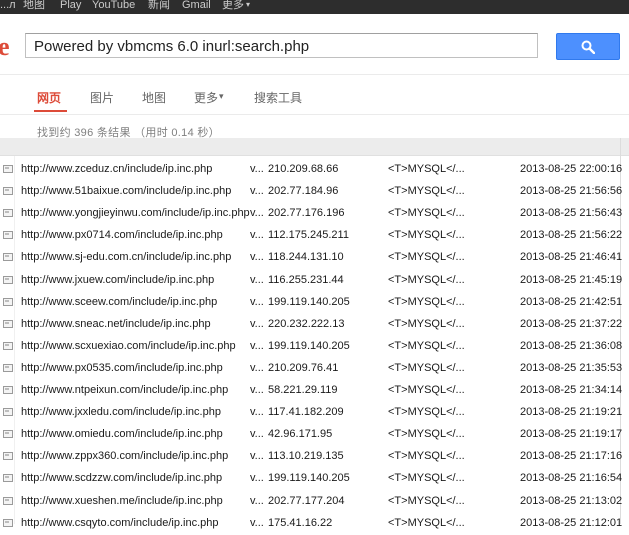 The width and height of the screenshot is (629, 535). What do you see at coordinates (119, 302) in the screenshot?
I see `result-url: http://www.sceew.com/include/ip.inc.php` at bounding box center [119, 302].